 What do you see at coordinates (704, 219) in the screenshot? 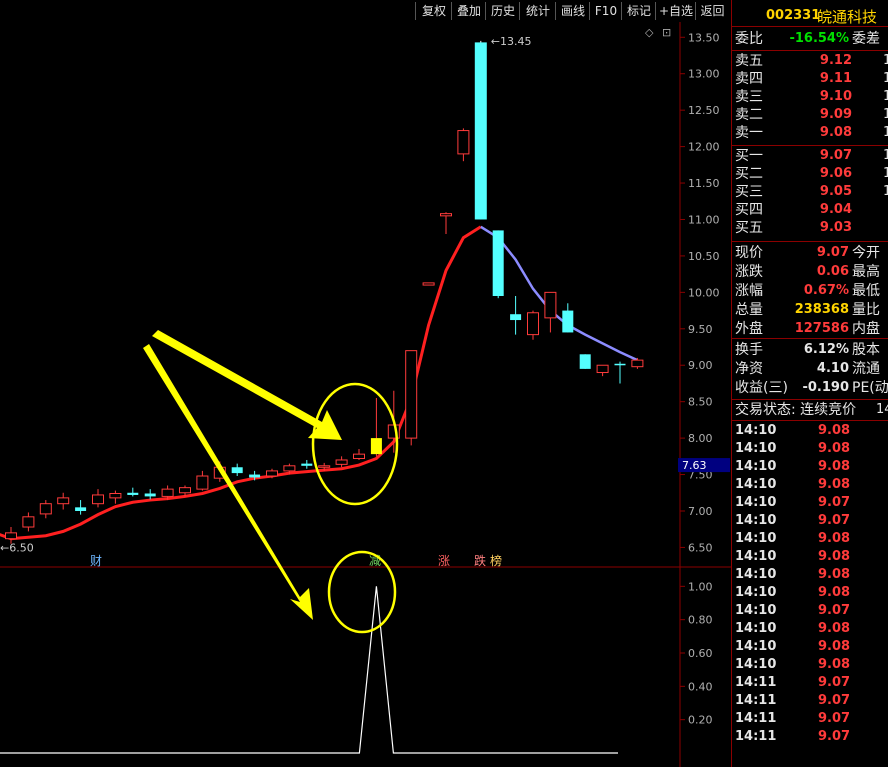
I see `price-tick-label: 11.00` at bounding box center [704, 219].